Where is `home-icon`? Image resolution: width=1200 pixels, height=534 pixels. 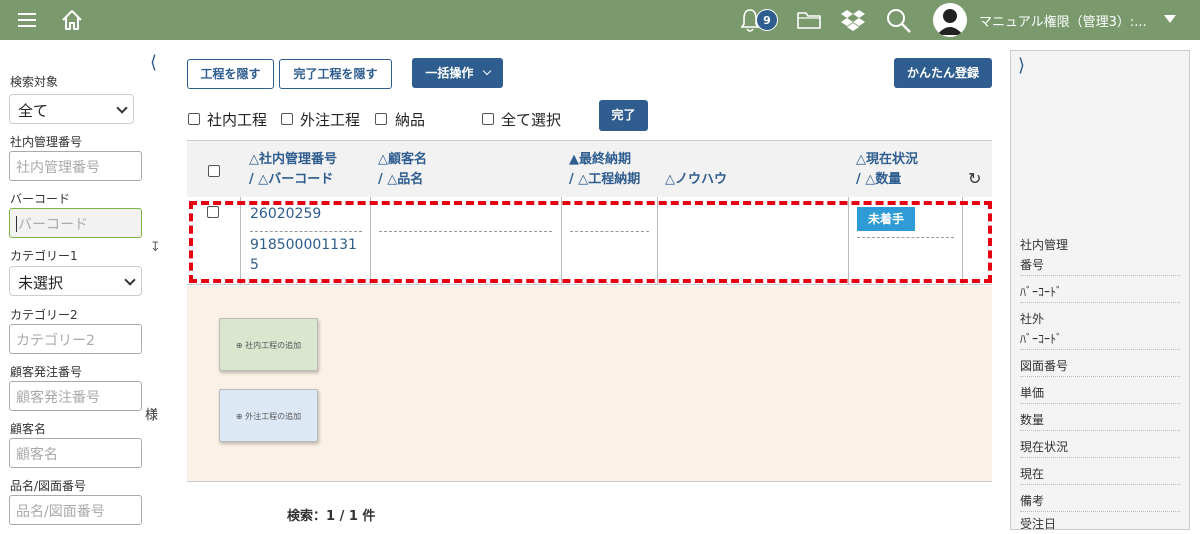 home-icon is located at coordinates (72, 20).